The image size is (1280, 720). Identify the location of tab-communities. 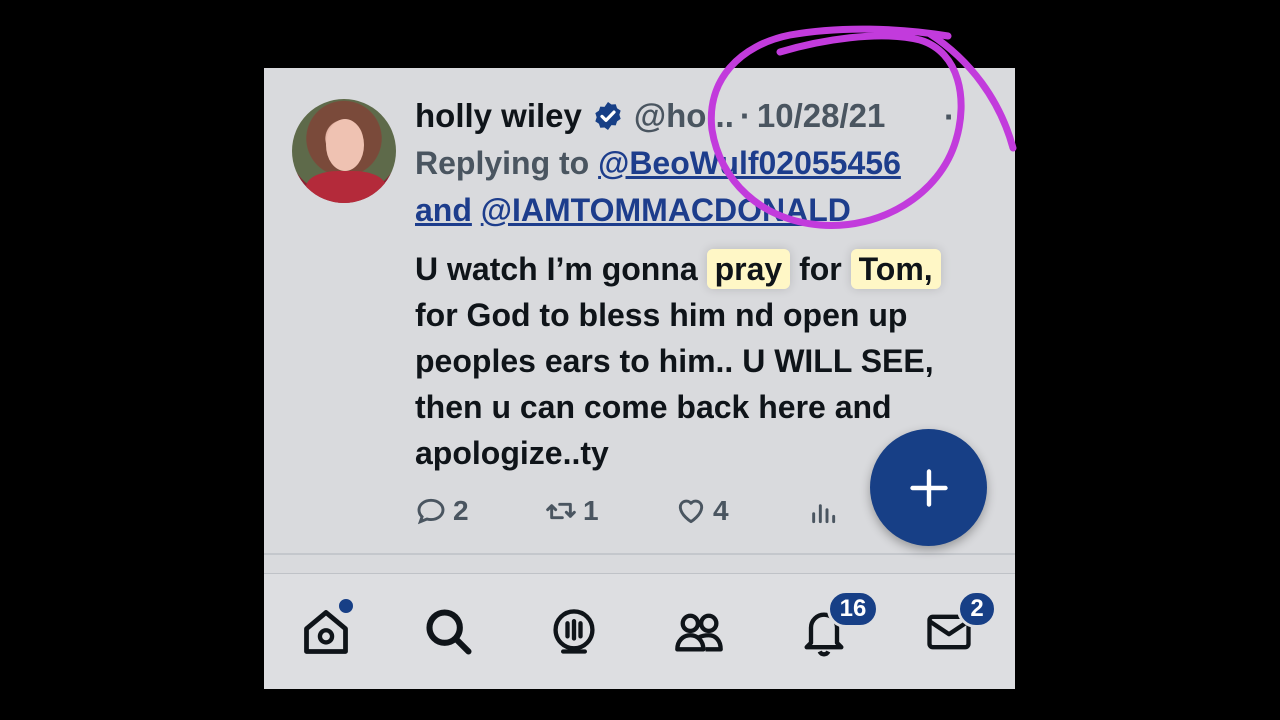
(699, 632).